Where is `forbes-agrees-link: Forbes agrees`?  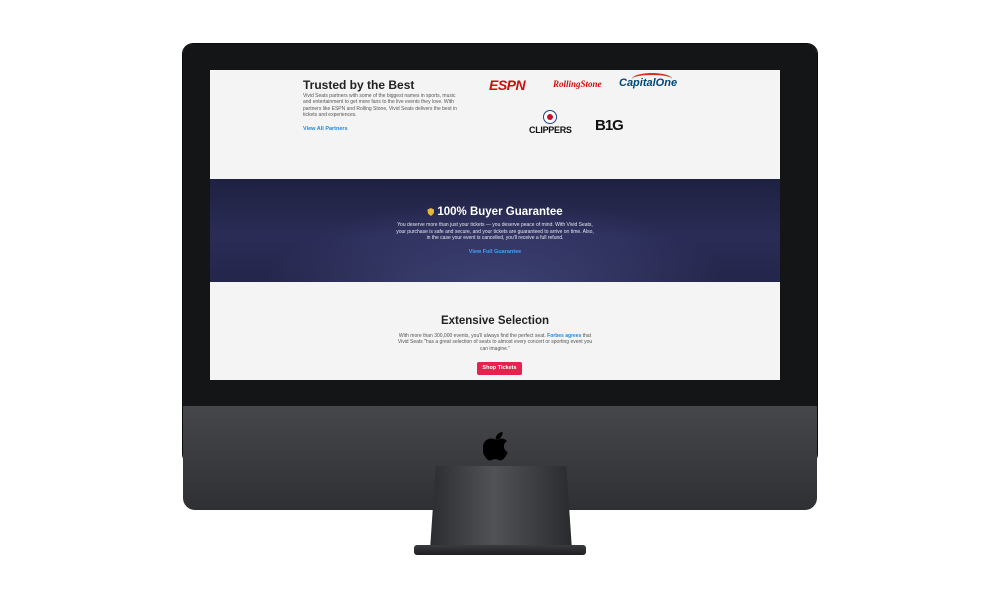 forbes-agrees-link: Forbes agrees is located at coordinates (564, 336).